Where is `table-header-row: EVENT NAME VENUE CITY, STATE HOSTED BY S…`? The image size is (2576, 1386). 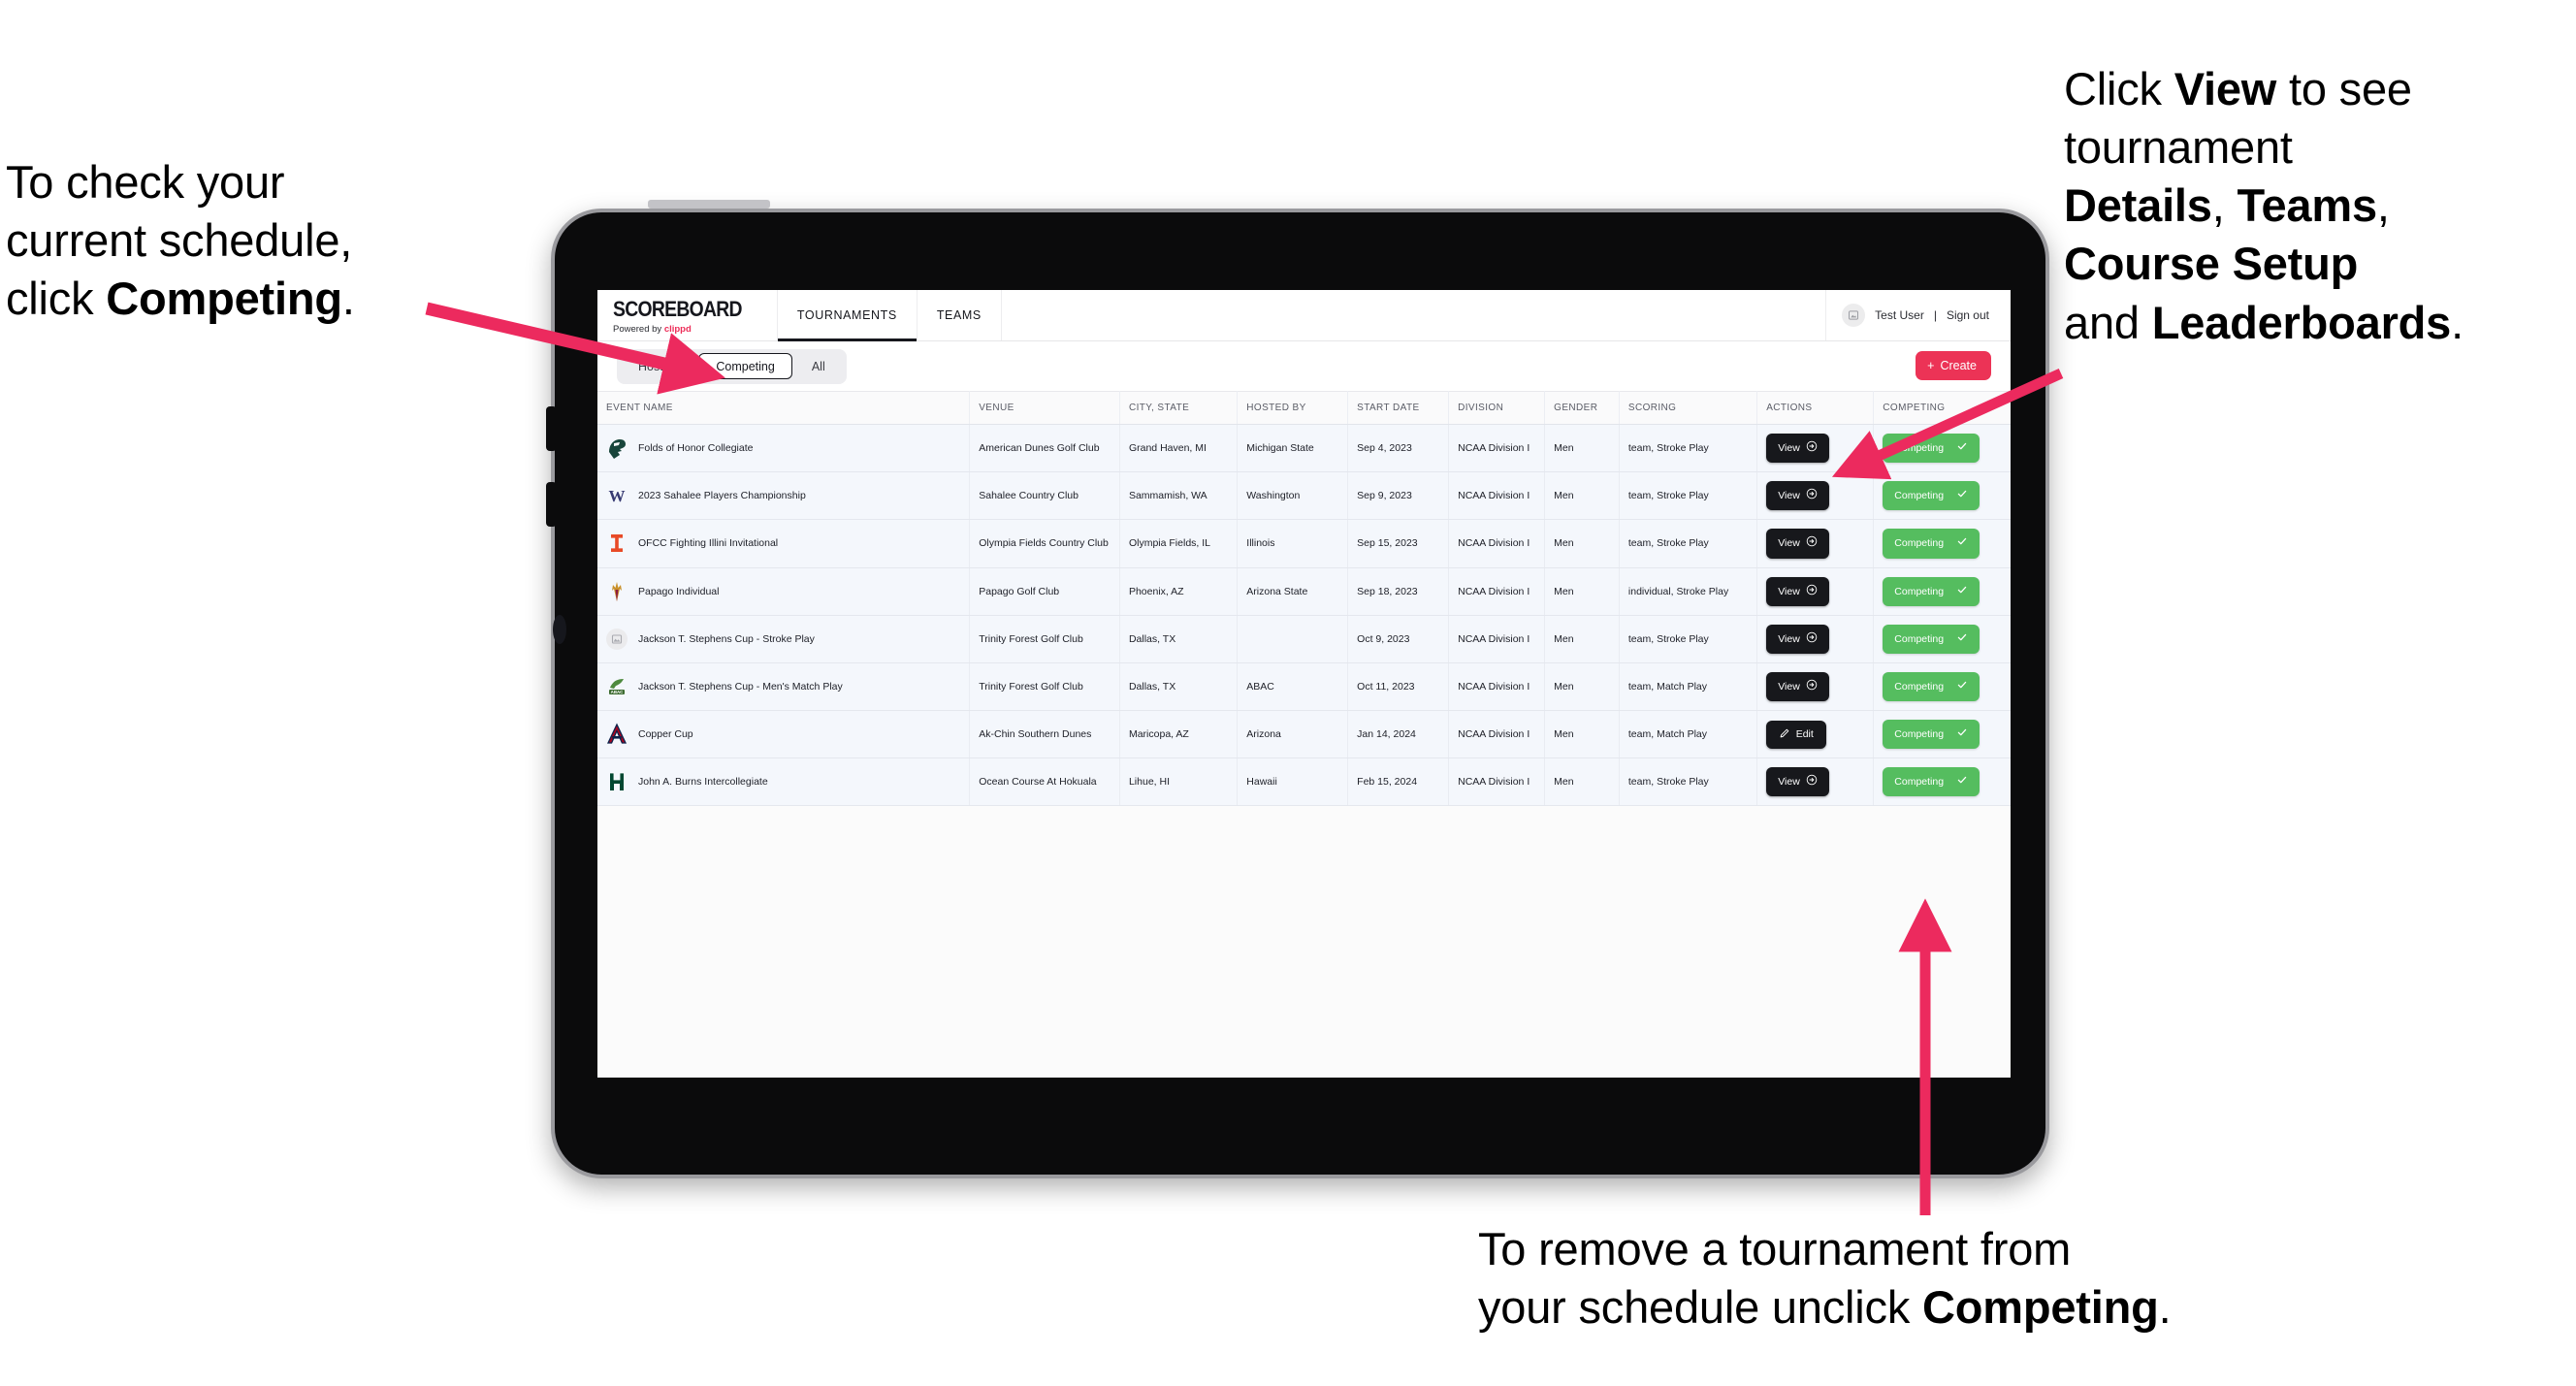 table-header-row: EVENT NAME VENUE CITY, STATE HOSTED BY S… is located at coordinates (1304, 408).